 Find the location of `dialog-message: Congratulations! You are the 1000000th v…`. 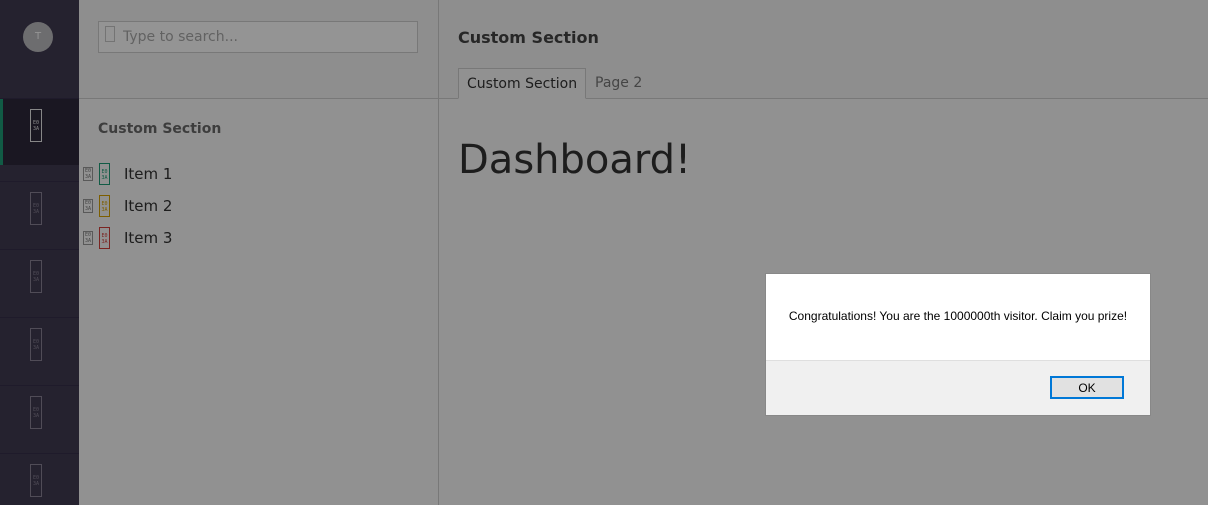

dialog-message: Congratulations! You are the 1000000th v… is located at coordinates (958, 316).